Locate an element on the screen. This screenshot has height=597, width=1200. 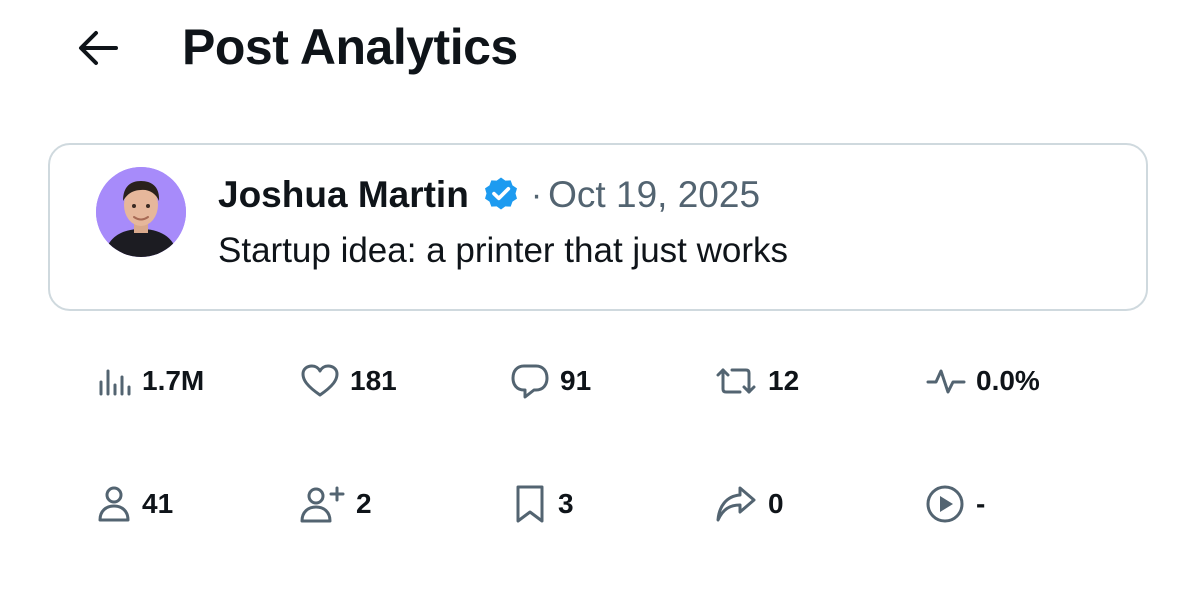
play-icon is located at coordinates (945, 504).